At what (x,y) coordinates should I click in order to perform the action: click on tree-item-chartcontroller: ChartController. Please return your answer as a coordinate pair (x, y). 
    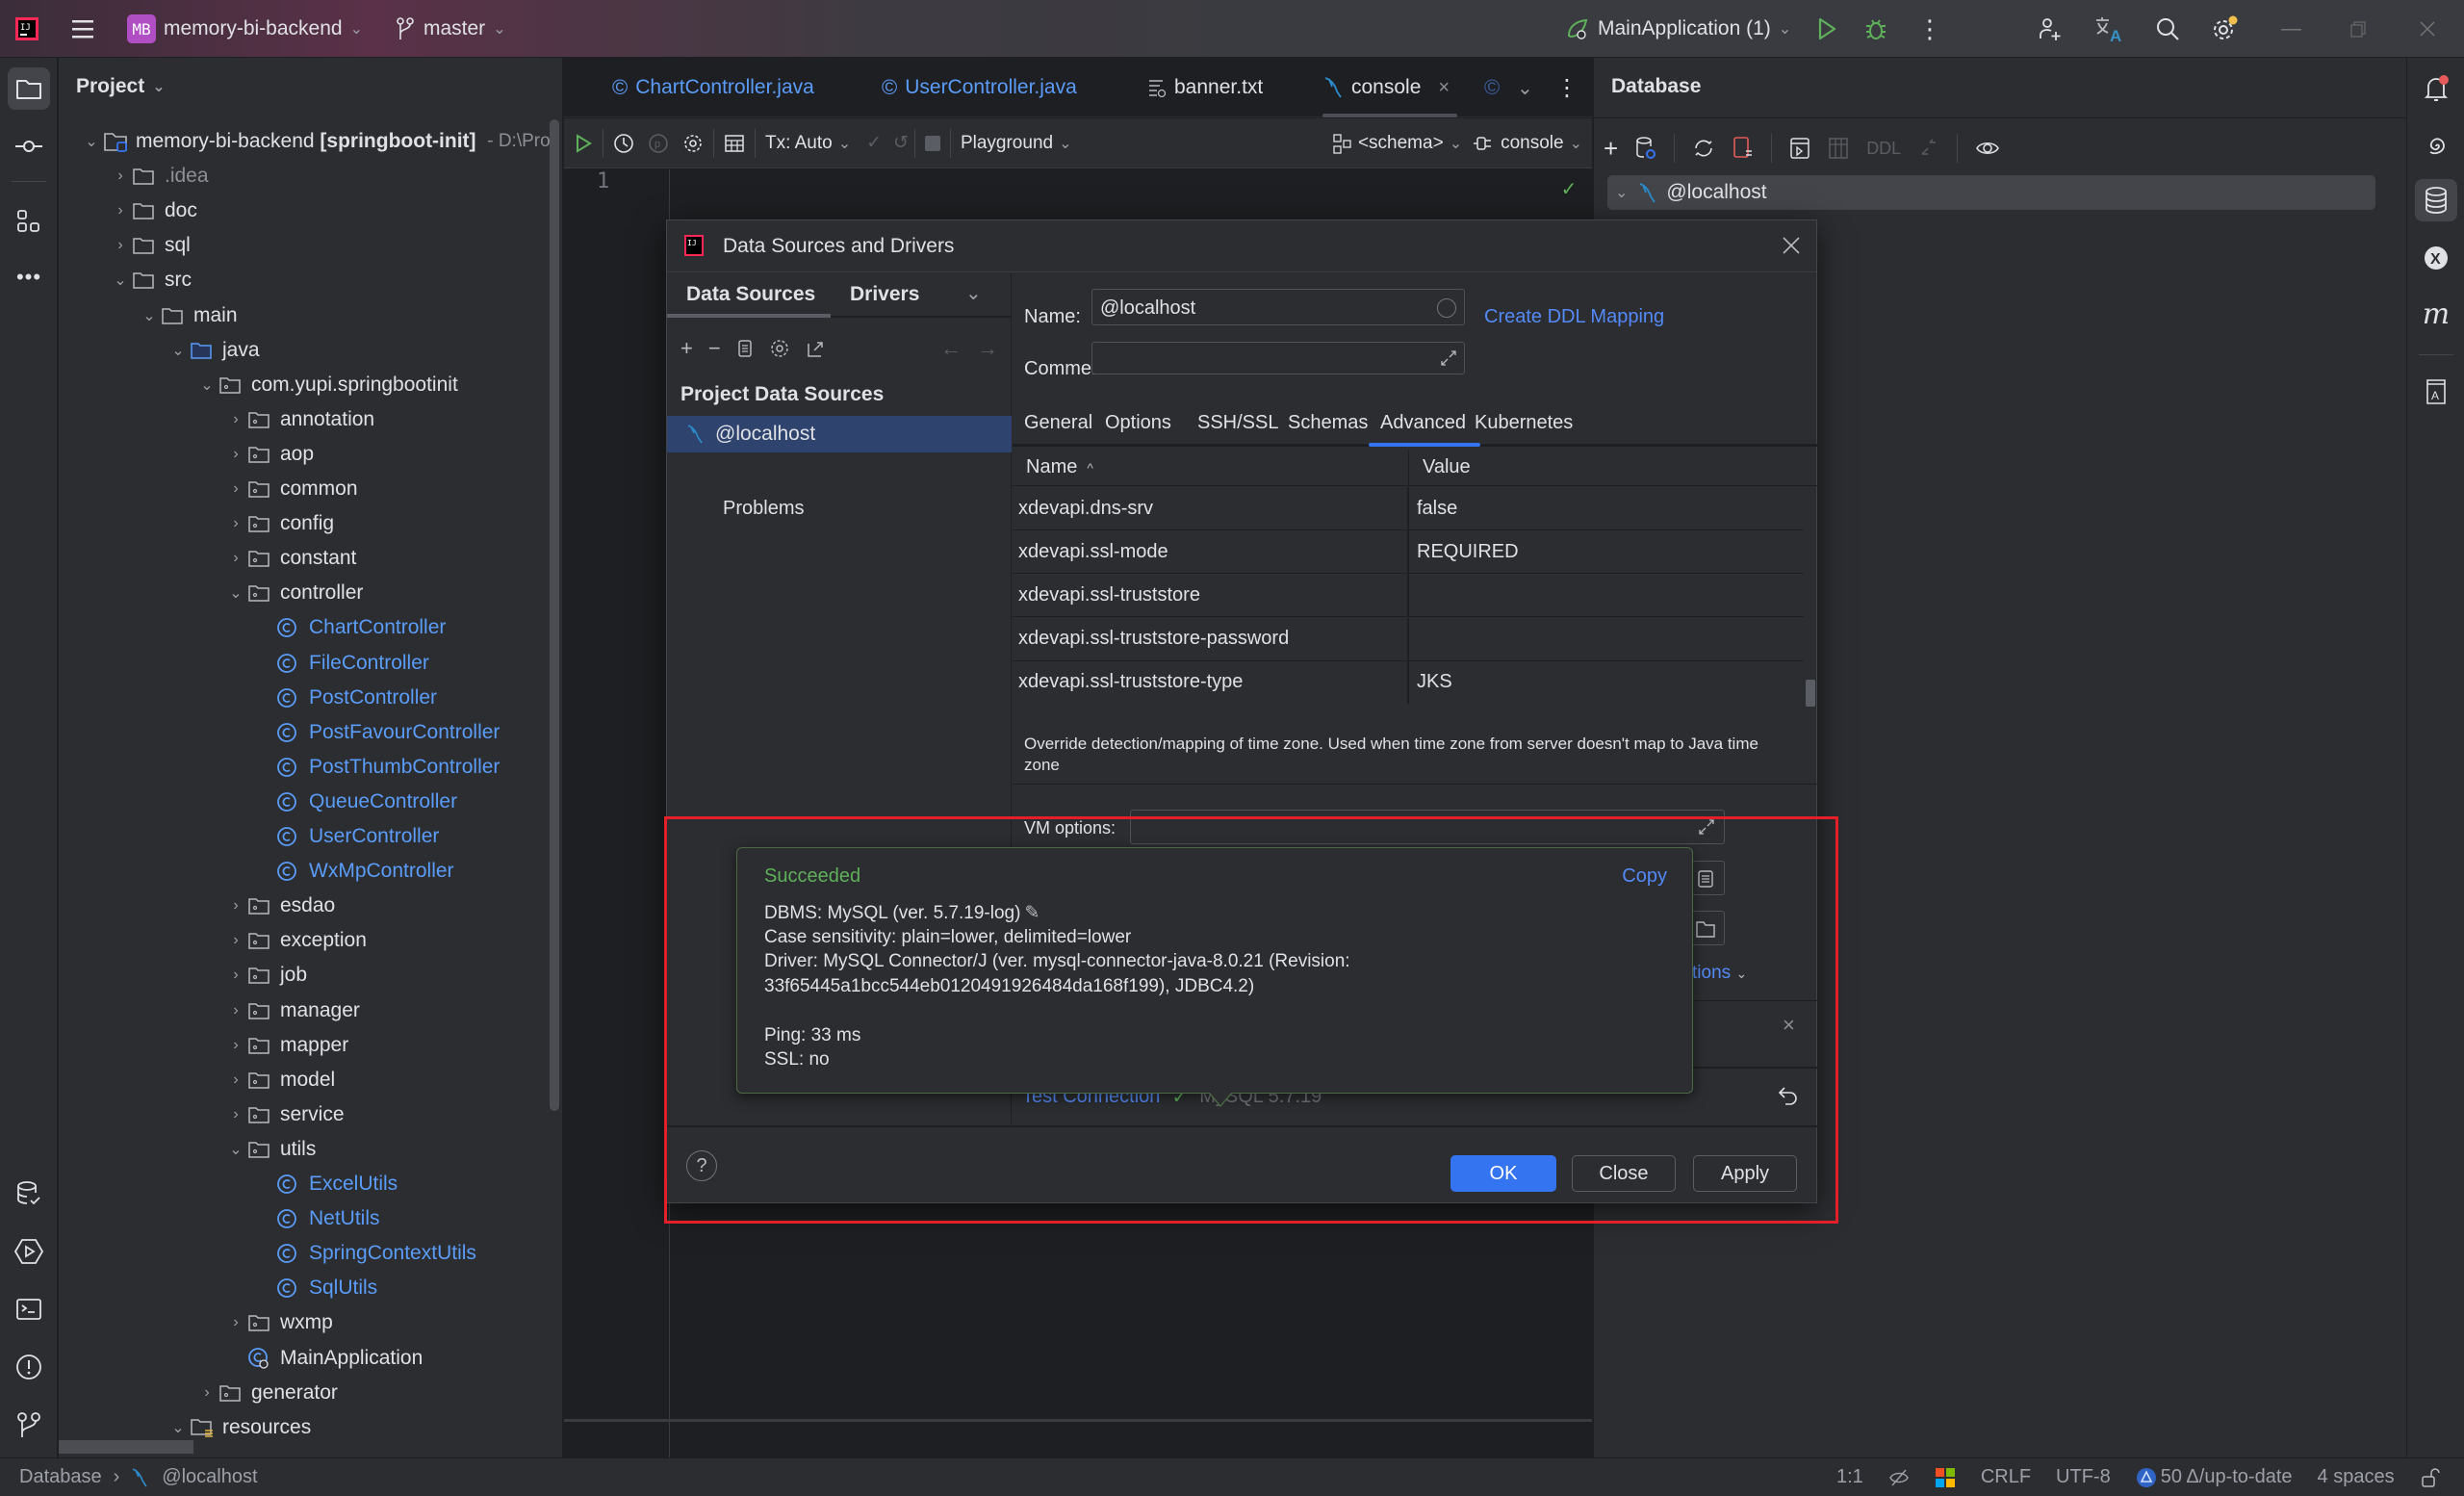
    Looking at the image, I should click on (349, 627).